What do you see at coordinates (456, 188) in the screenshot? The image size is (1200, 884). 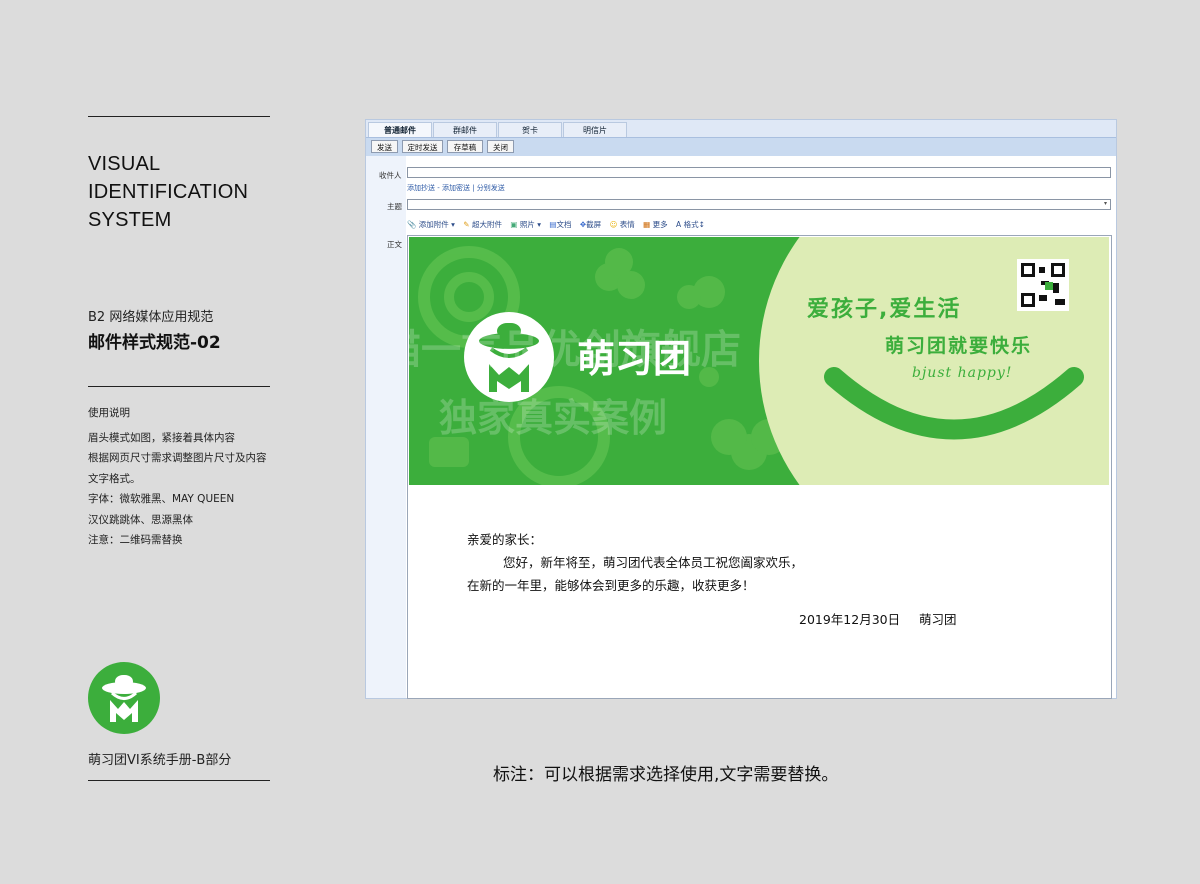 I see `recipient-links: 添加抄送 - 添加密送 | 分别发送` at bounding box center [456, 188].